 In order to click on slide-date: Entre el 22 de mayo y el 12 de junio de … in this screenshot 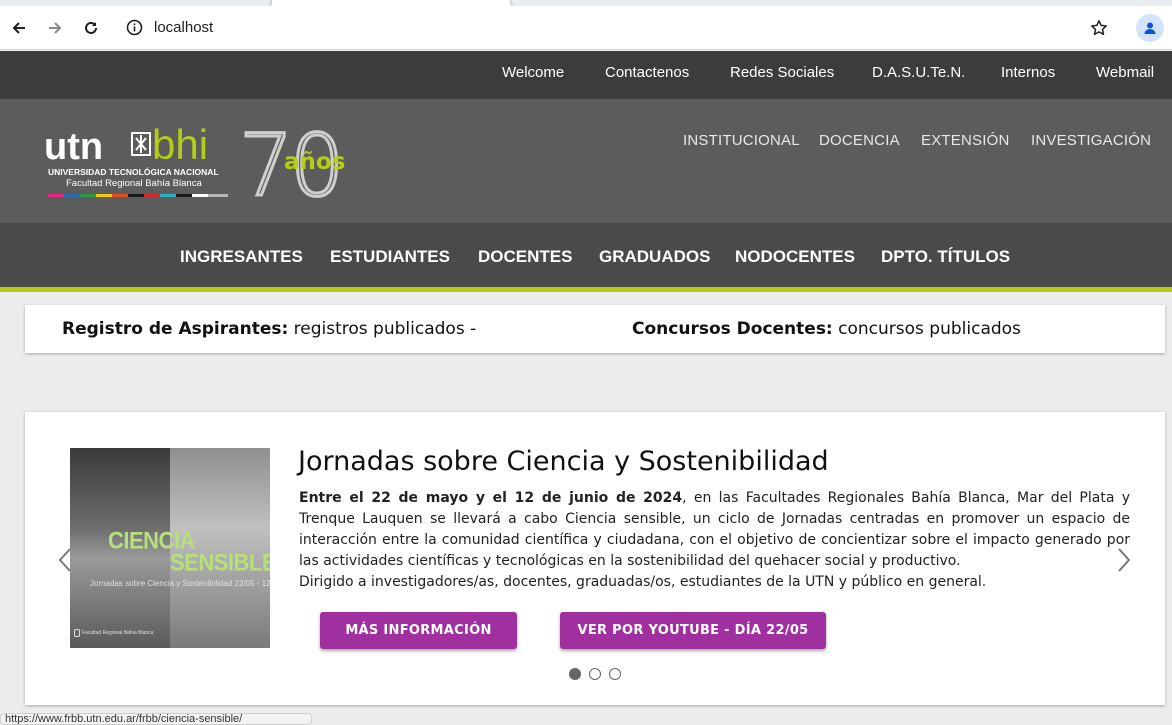, I will do `click(491, 498)`.